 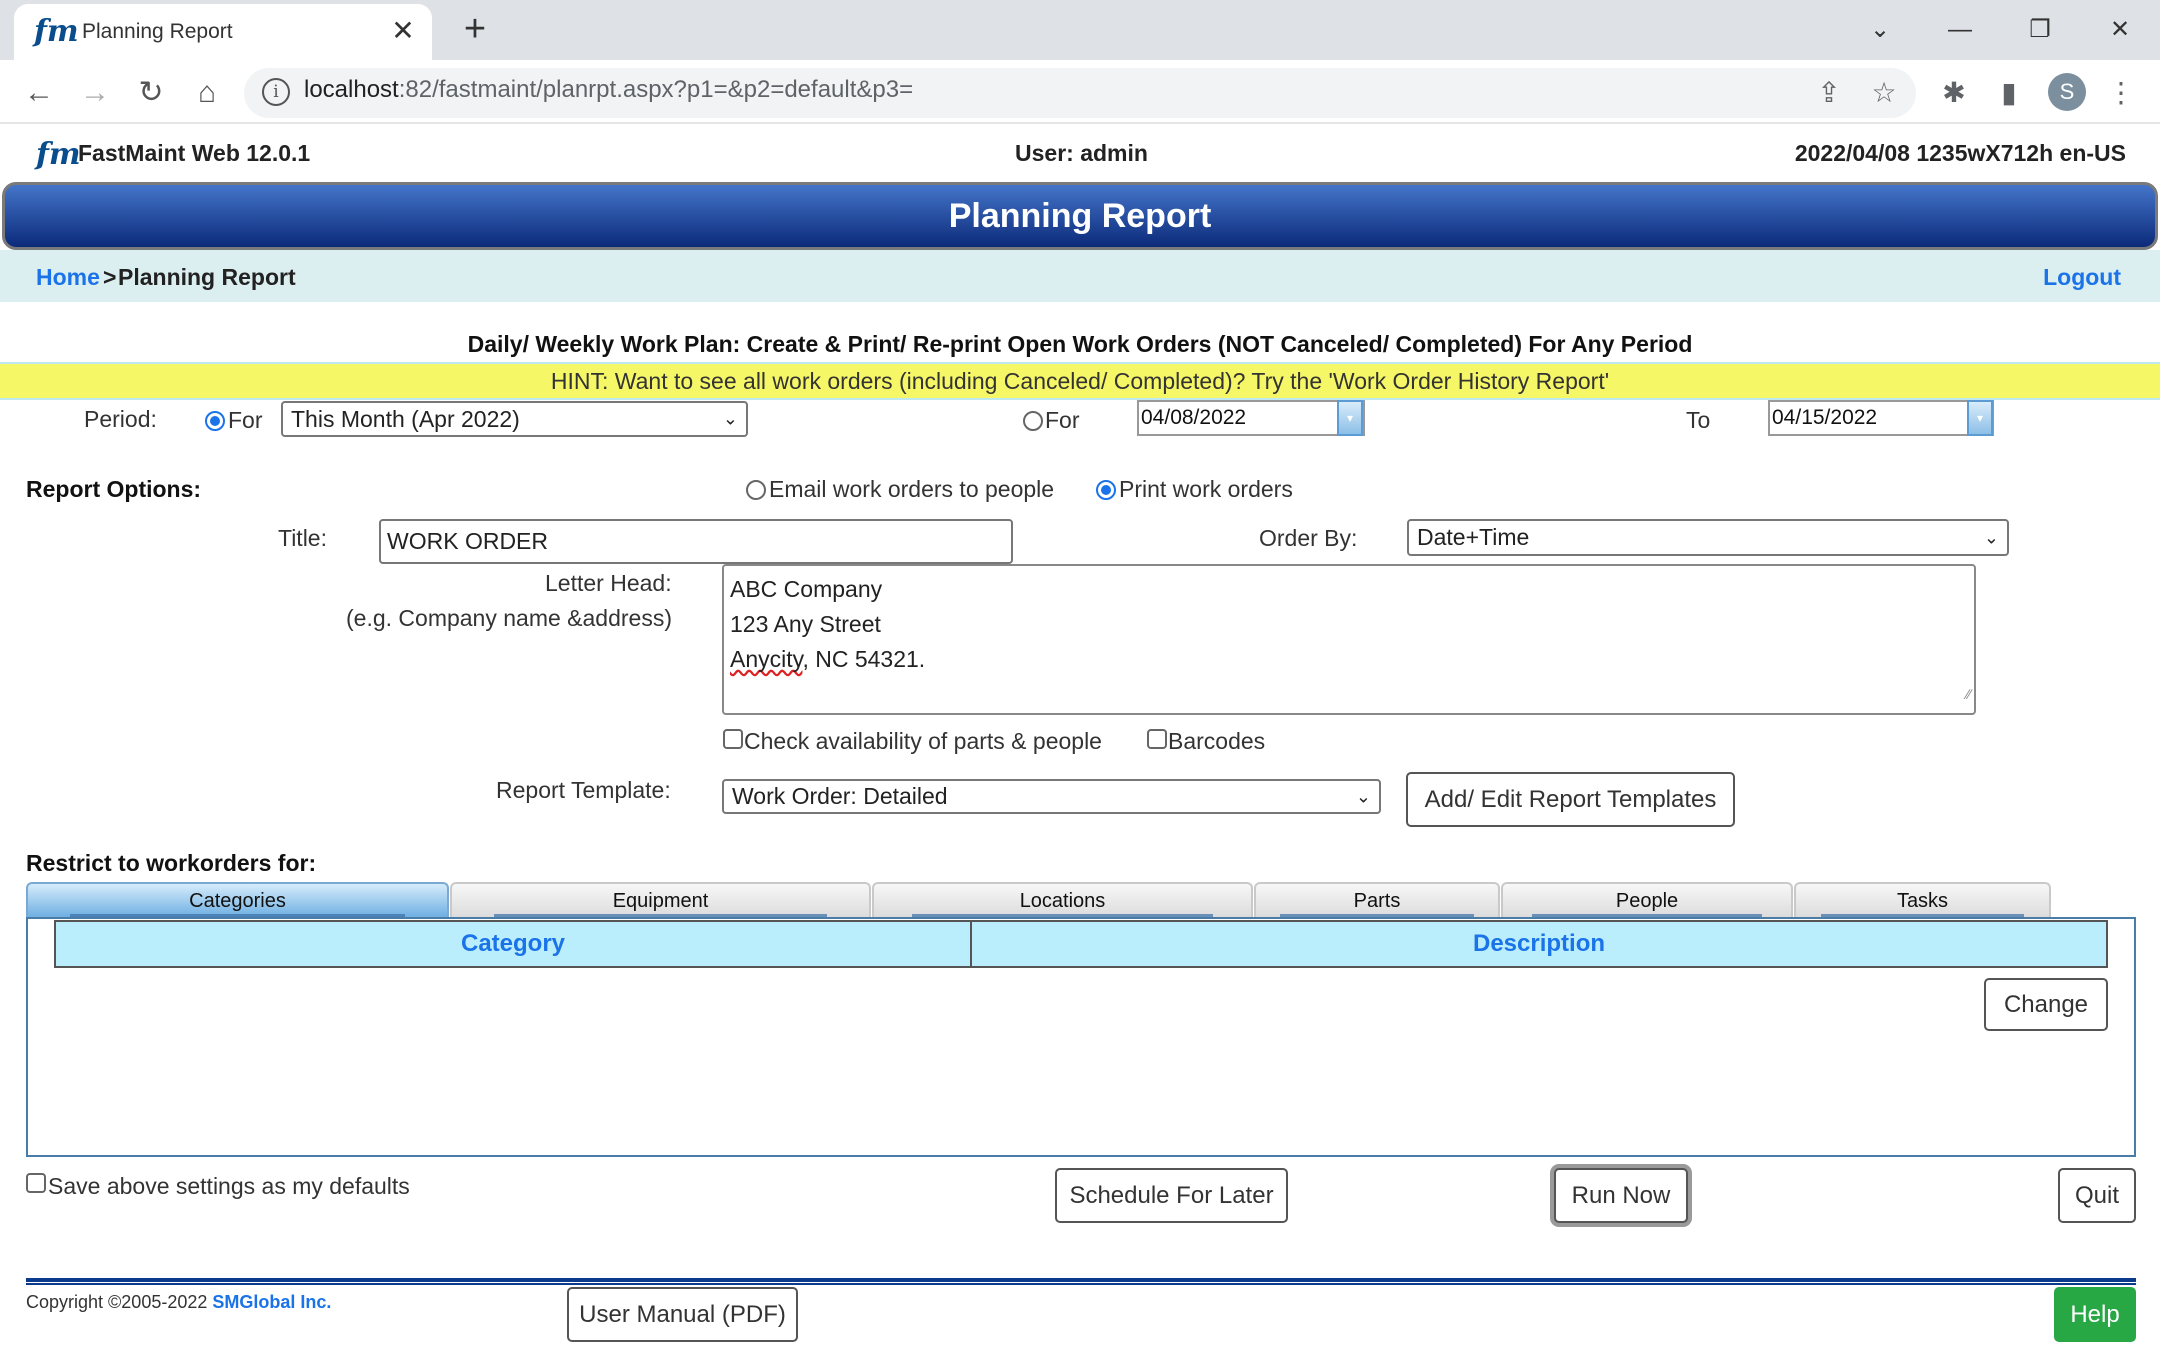 I want to click on title-input: WORK ORDER, so click(x=696, y=541).